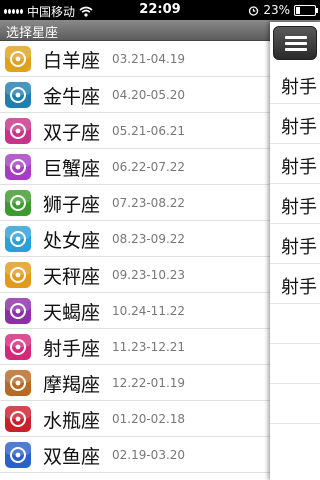 The image size is (320, 480). What do you see at coordinates (160, 10) in the screenshot?
I see `status-bar: 中国移动 22:09 23%` at bounding box center [160, 10].